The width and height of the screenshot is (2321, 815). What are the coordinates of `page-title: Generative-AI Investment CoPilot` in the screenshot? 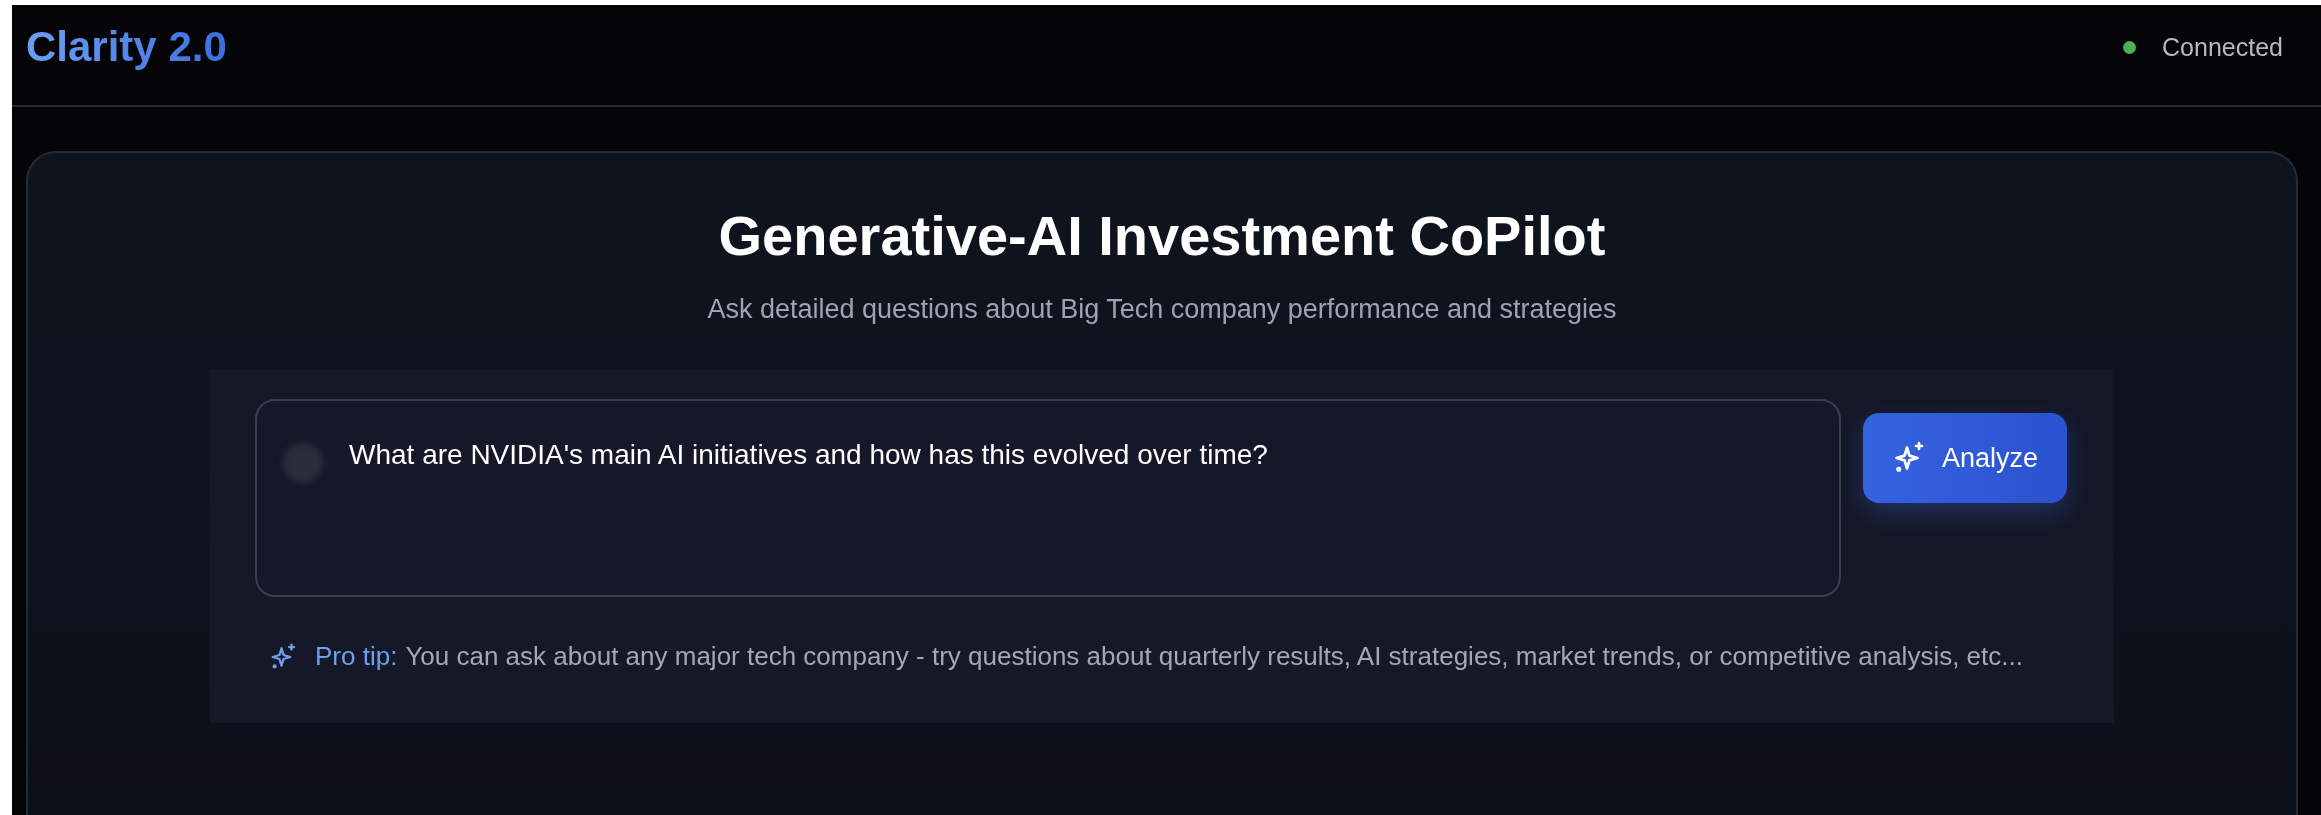 It's located at (1162, 235).